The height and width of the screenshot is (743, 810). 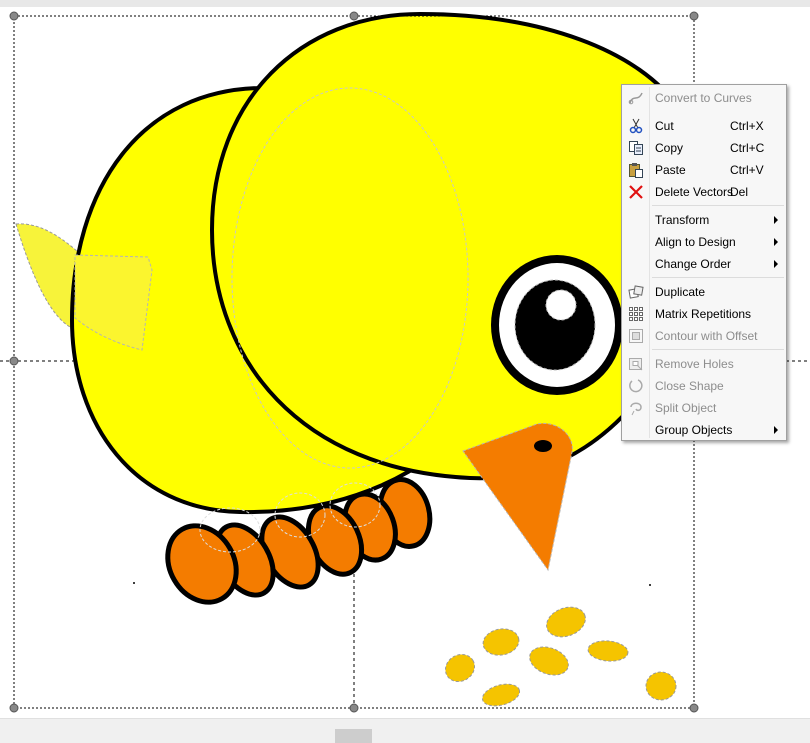 What do you see at coordinates (557, 325) in the screenshot?
I see `chick-eye` at bounding box center [557, 325].